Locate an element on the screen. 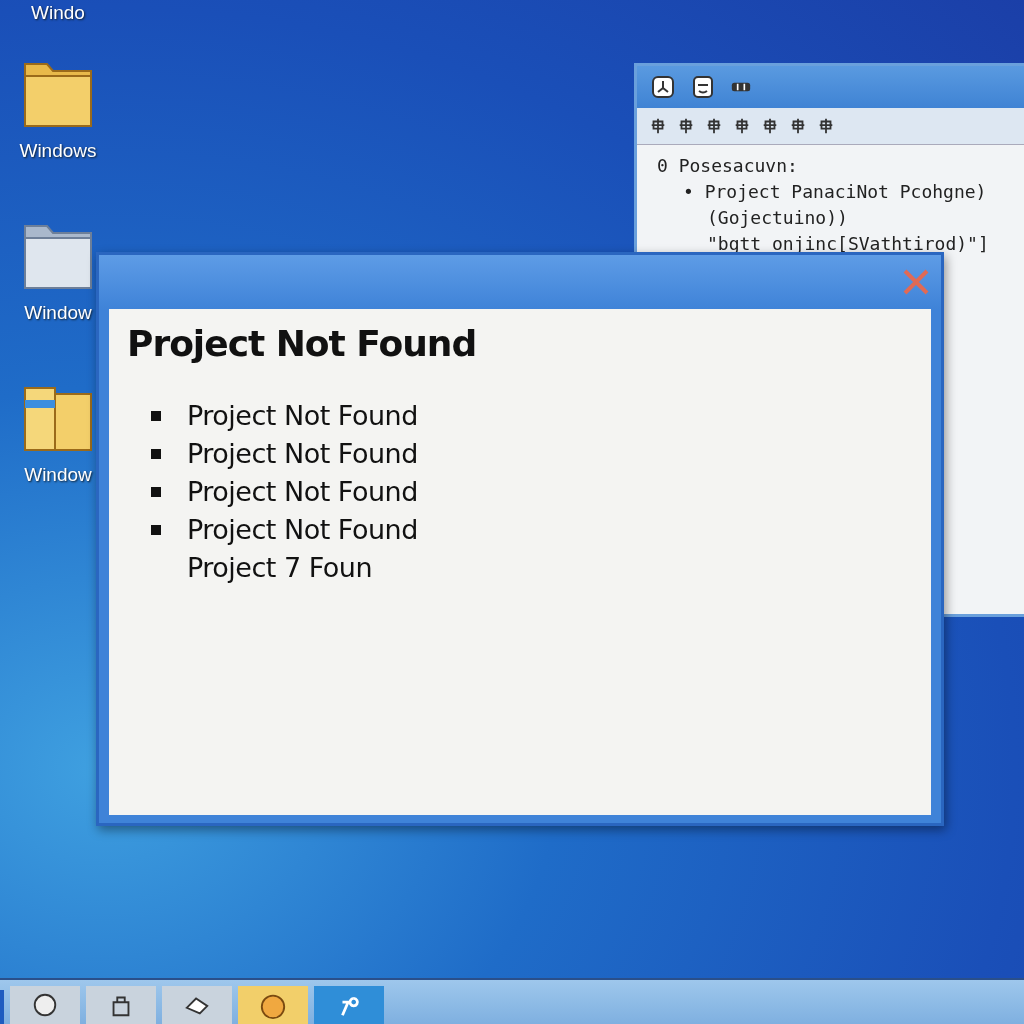 This screenshot has height=1024, width=1024. text-line: "bgtt onjinc[SVathtirod)"] is located at coordinates (848, 244).